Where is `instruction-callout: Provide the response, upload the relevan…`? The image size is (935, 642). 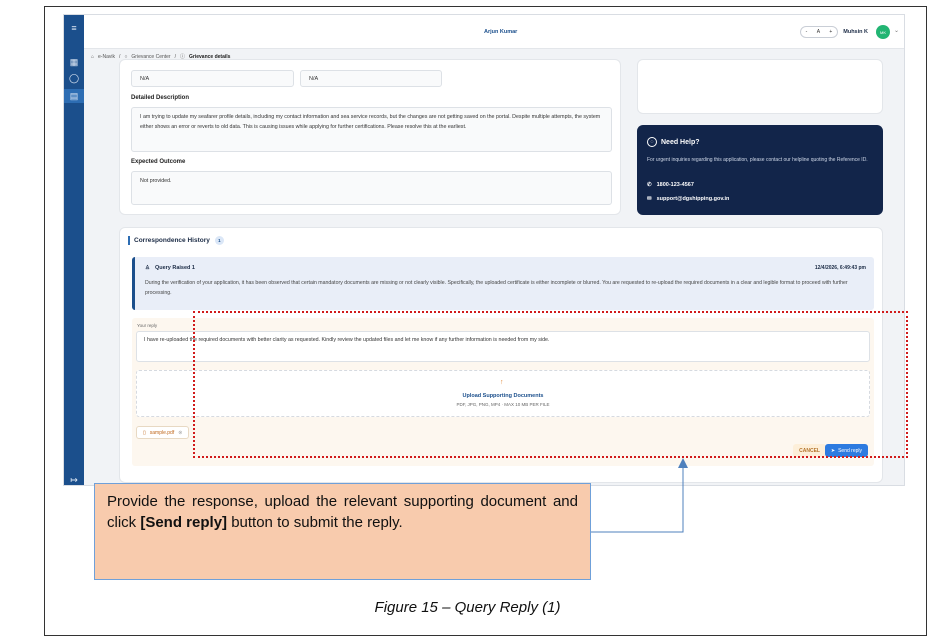 instruction-callout: Provide the response, upload the relevan… is located at coordinates (342, 531).